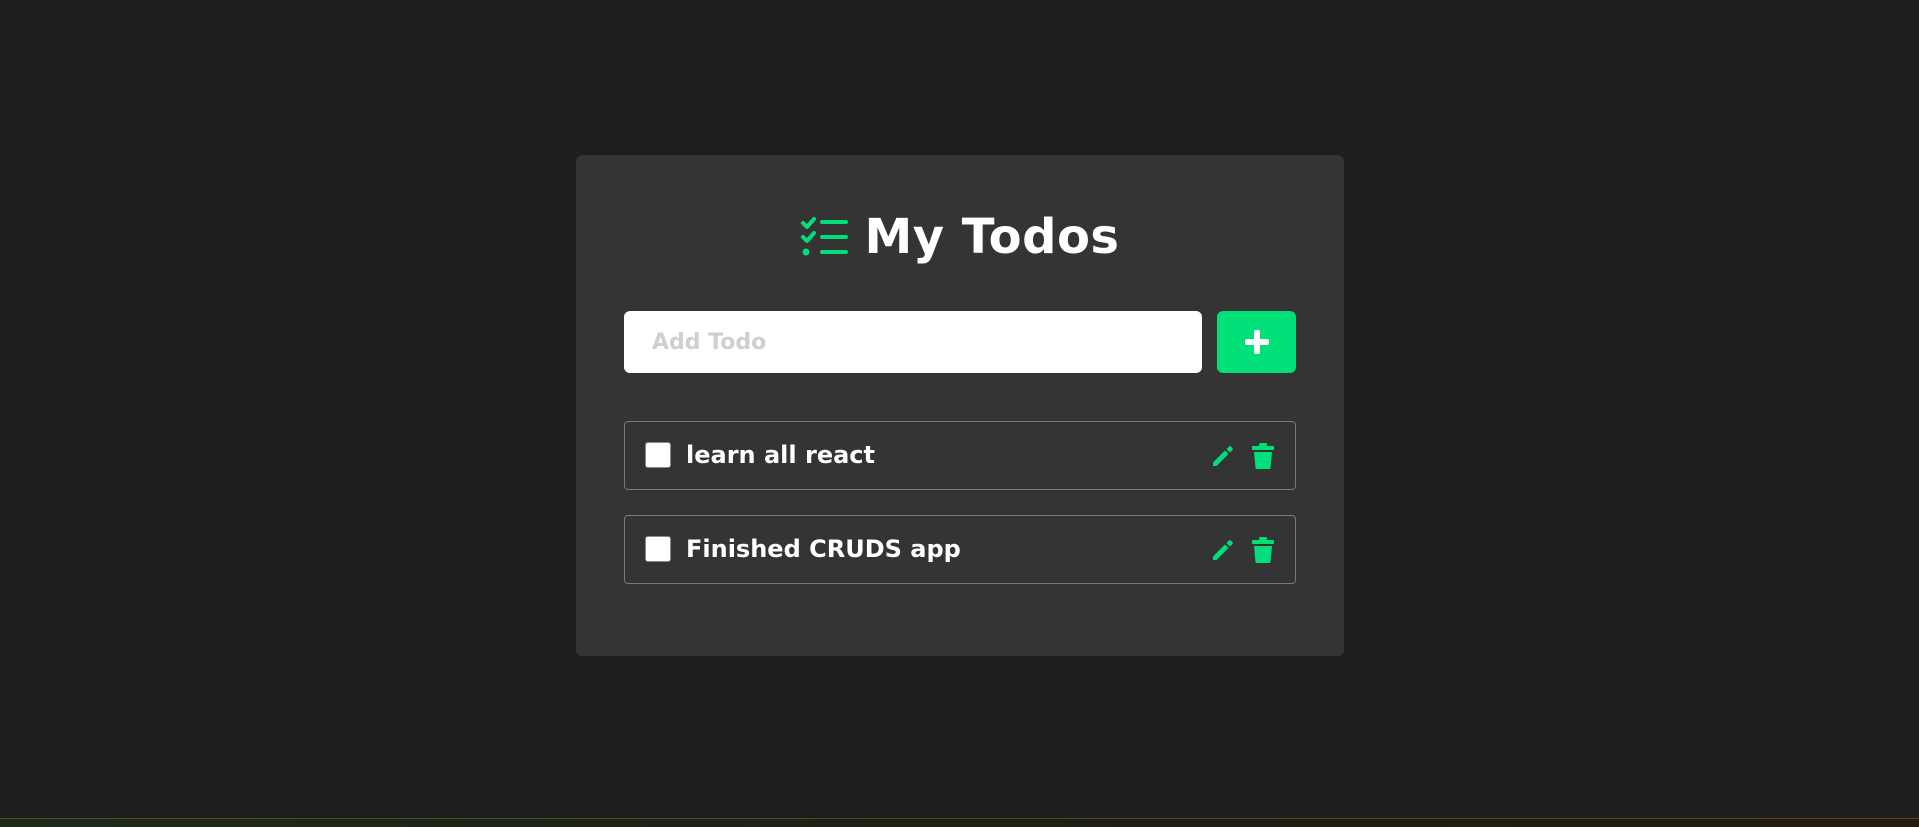  I want to click on todo-item: Finished CRUDS app, so click(960, 549).